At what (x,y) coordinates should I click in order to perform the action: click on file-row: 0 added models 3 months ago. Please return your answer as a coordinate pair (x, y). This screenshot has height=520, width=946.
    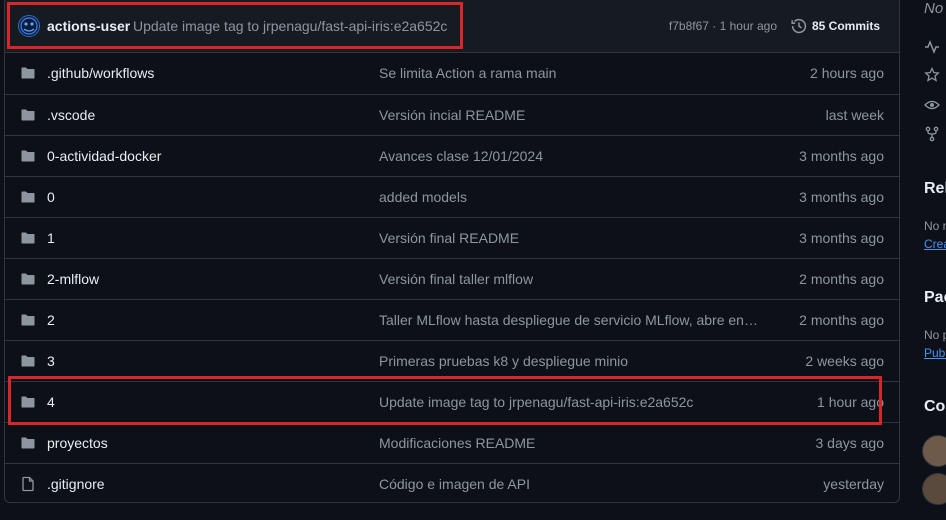
    Looking at the image, I should click on (452, 196).